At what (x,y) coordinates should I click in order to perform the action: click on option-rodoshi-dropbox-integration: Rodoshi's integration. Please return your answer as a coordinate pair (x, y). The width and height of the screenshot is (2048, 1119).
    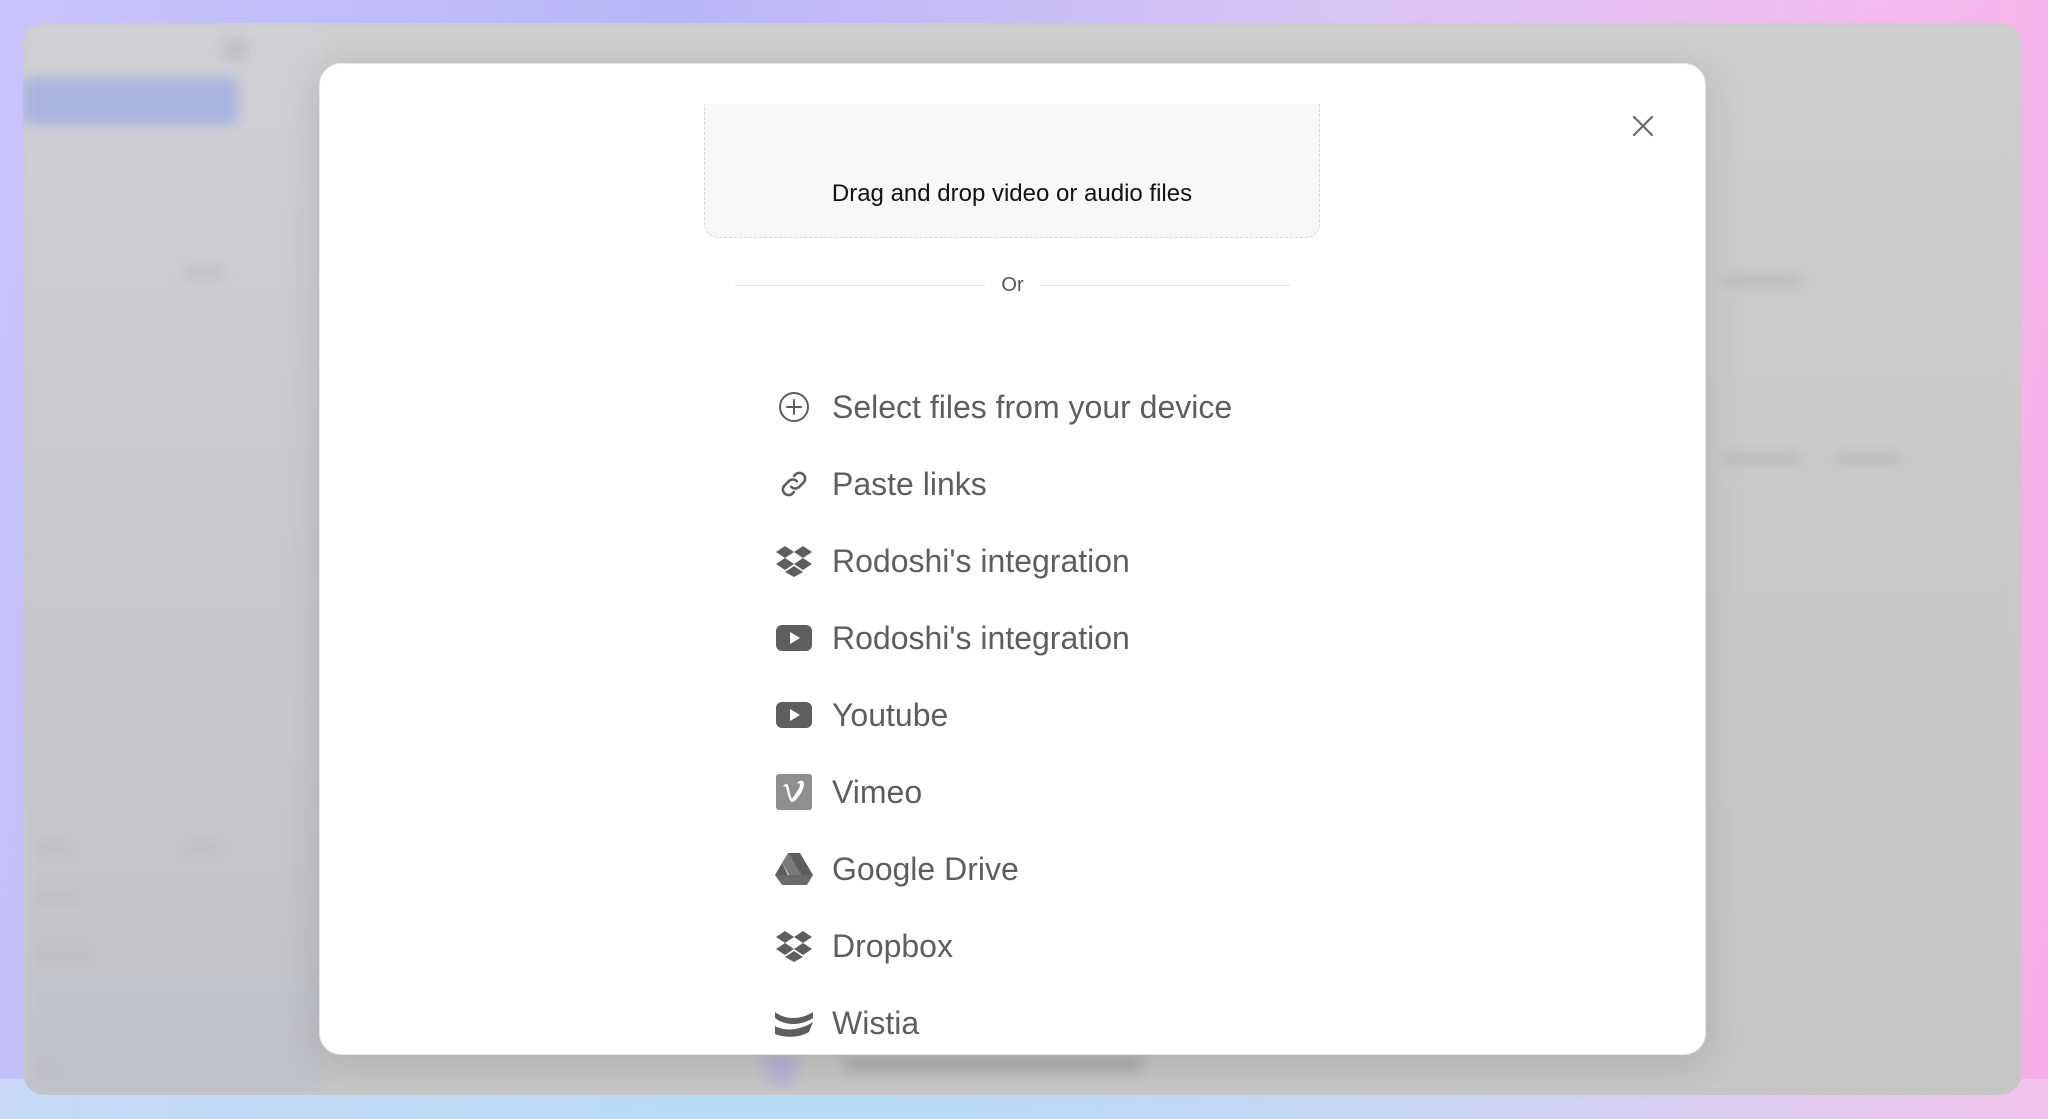
    Looking at the image, I should click on (1054, 561).